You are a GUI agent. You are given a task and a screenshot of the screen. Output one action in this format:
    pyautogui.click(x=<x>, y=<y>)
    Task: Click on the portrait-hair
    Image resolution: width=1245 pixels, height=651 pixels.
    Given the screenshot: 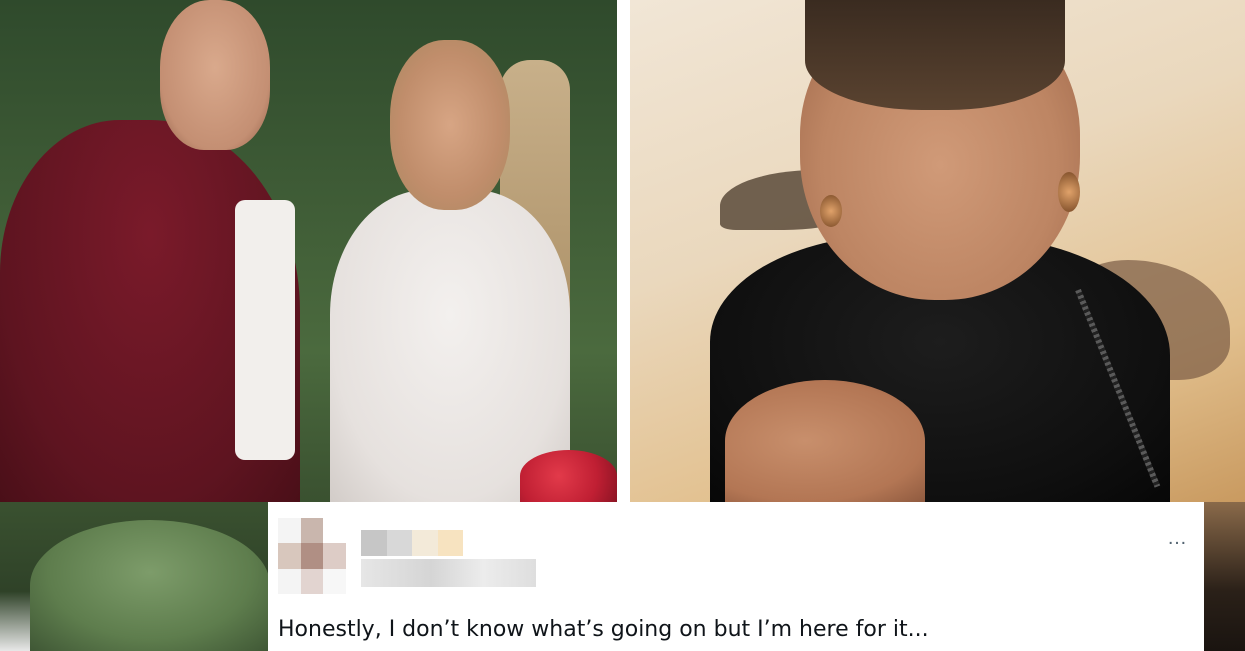 What is the action you would take?
    pyautogui.click(x=935, y=55)
    